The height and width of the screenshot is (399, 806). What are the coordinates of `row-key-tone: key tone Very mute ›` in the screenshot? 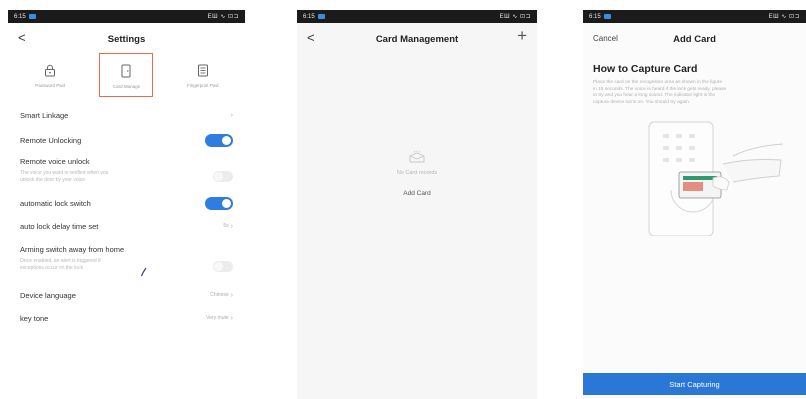 It's located at (126, 318).